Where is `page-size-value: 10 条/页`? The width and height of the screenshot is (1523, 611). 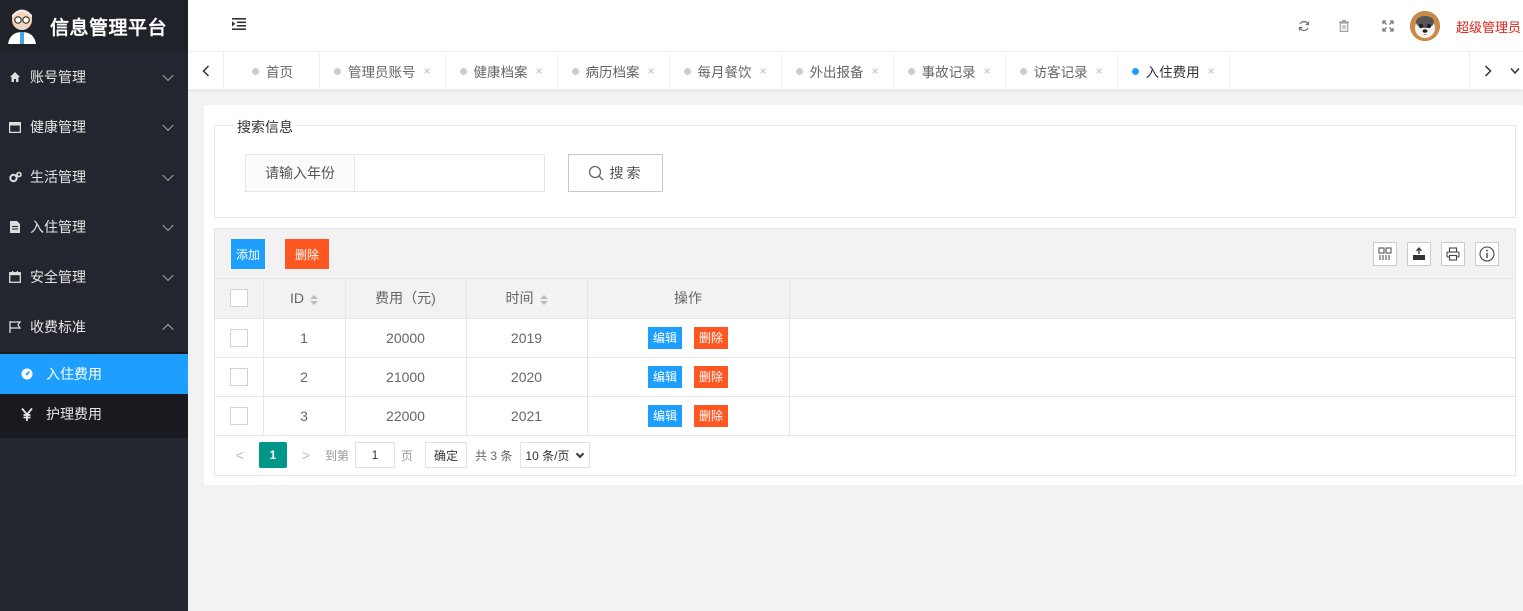 page-size-value: 10 条/页 is located at coordinates (547, 455).